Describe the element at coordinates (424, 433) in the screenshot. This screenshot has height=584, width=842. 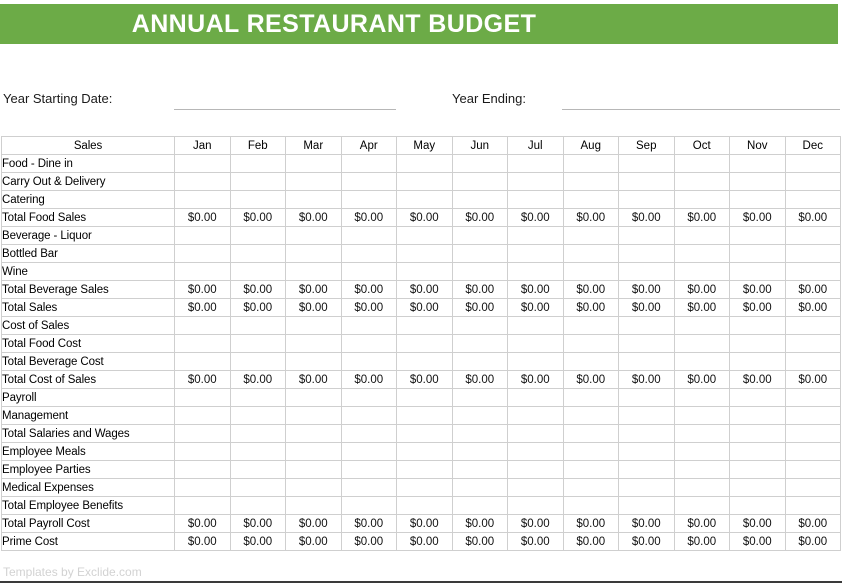
I see `cell-may` at that location.